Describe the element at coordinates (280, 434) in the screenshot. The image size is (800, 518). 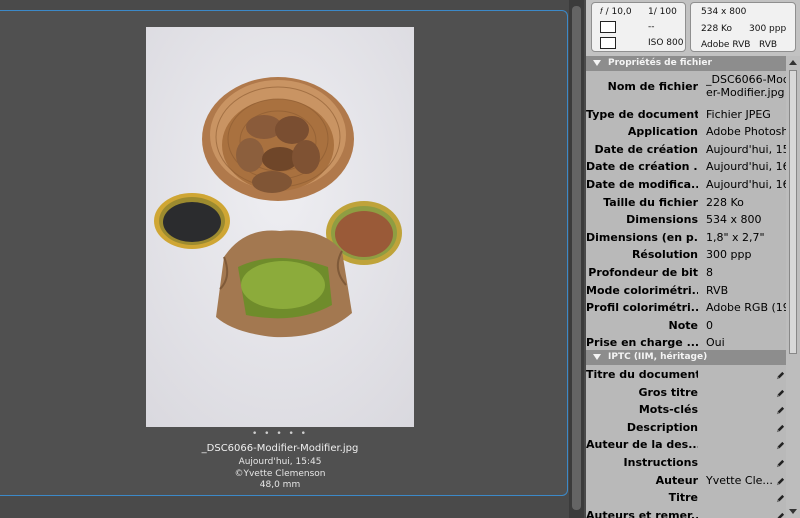
I see `rating-dots: • • • • •` at that location.